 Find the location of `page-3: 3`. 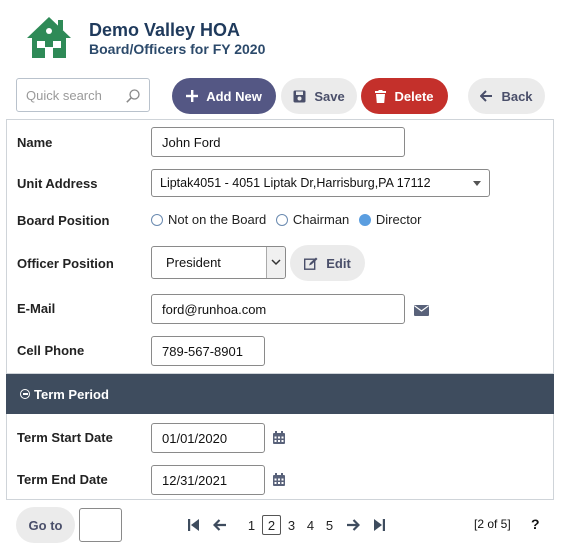

page-3: 3 is located at coordinates (291, 525).